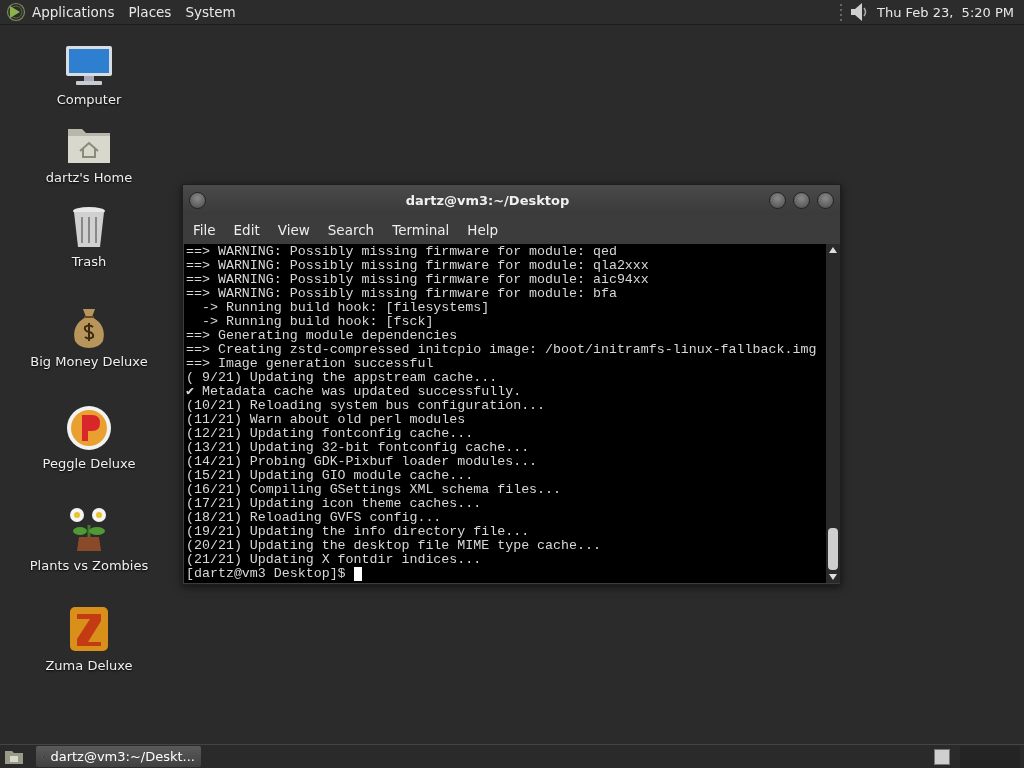  What do you see at coordinates (945, 12) in the screenshot?
I see `clock: Thu Feb 23, 5:20 PM` at bounding box center [945, 12].